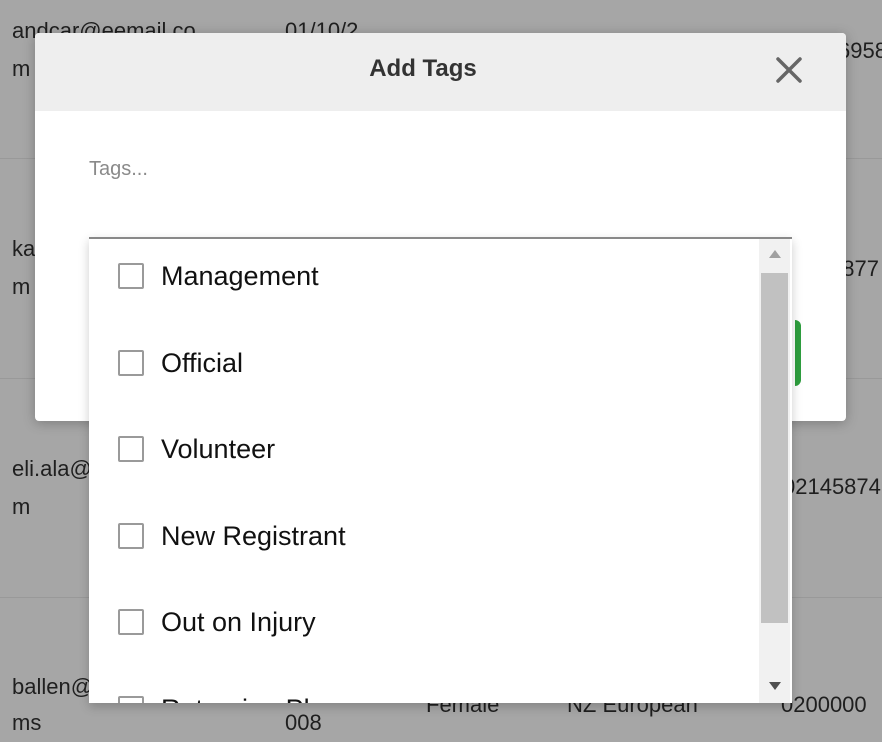 The image size is (882, 742). Describe the element at coordinates (235, 699) in the screenshot. I see `option-label: Returning Pl` at that location.